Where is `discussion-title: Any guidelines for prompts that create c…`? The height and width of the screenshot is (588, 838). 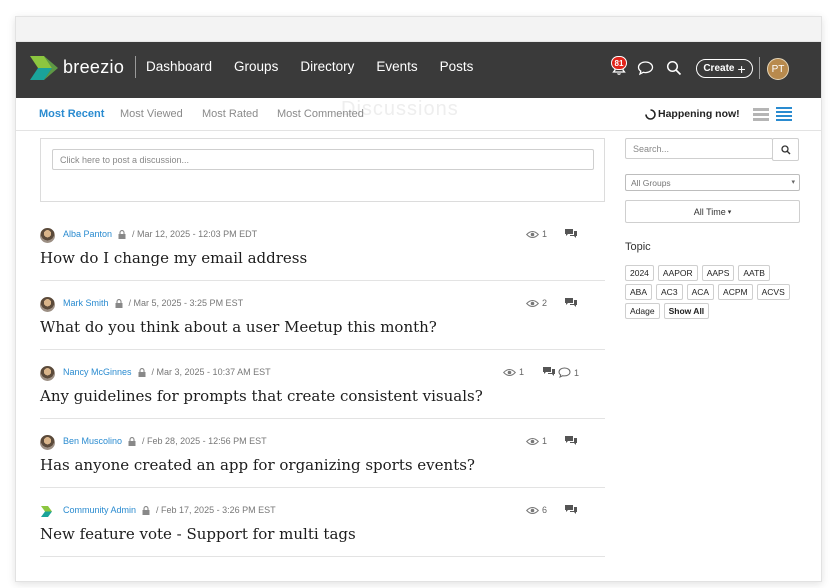 discussion-title: Any guidelines for prompts that create c… is located at coordinates (261, 396).